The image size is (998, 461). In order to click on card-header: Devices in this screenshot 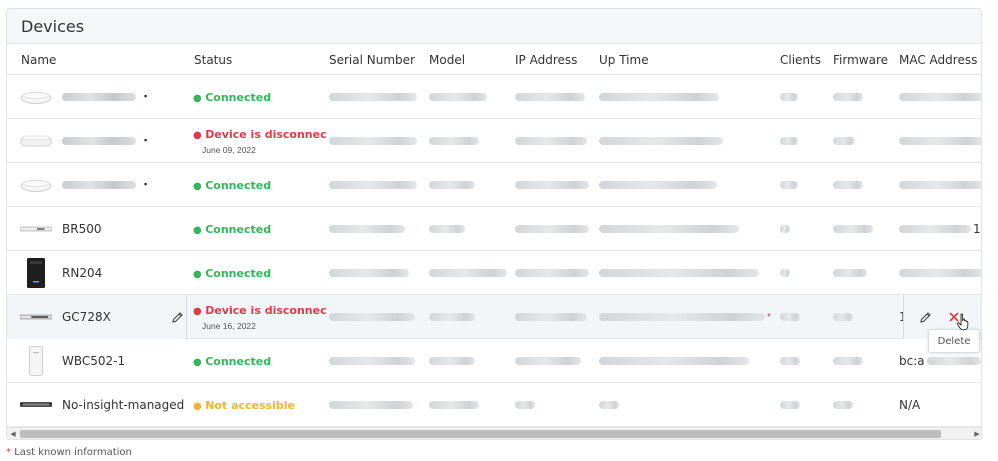, I will do `click(494, 26)`.